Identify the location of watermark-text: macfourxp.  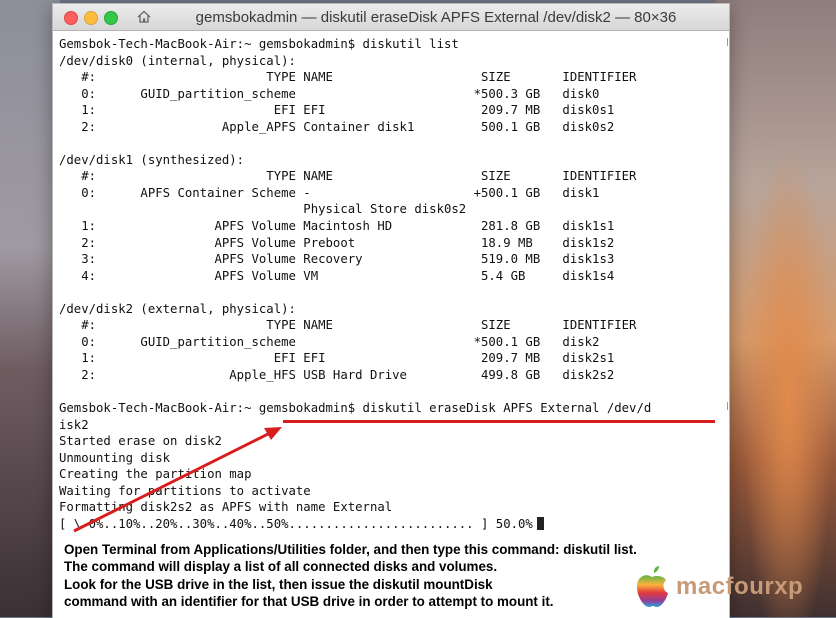
(740, 586).